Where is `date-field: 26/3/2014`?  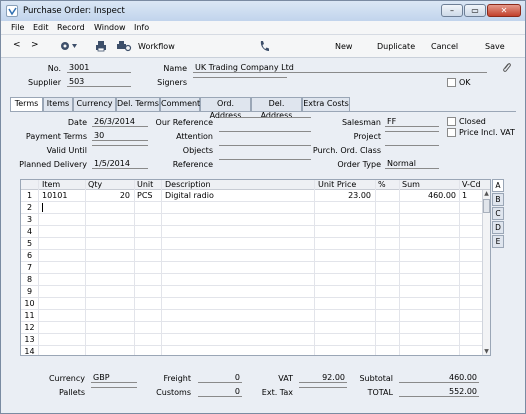
date-field: 26/3/2014 is located at coordinates (120, 122).